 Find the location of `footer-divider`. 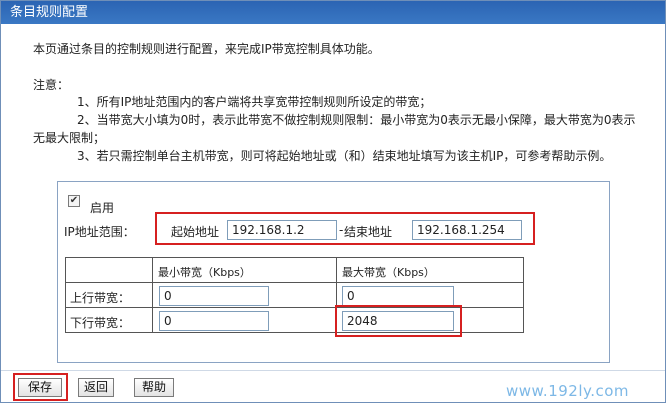

footer-divider is located at coordinates (333, 370).